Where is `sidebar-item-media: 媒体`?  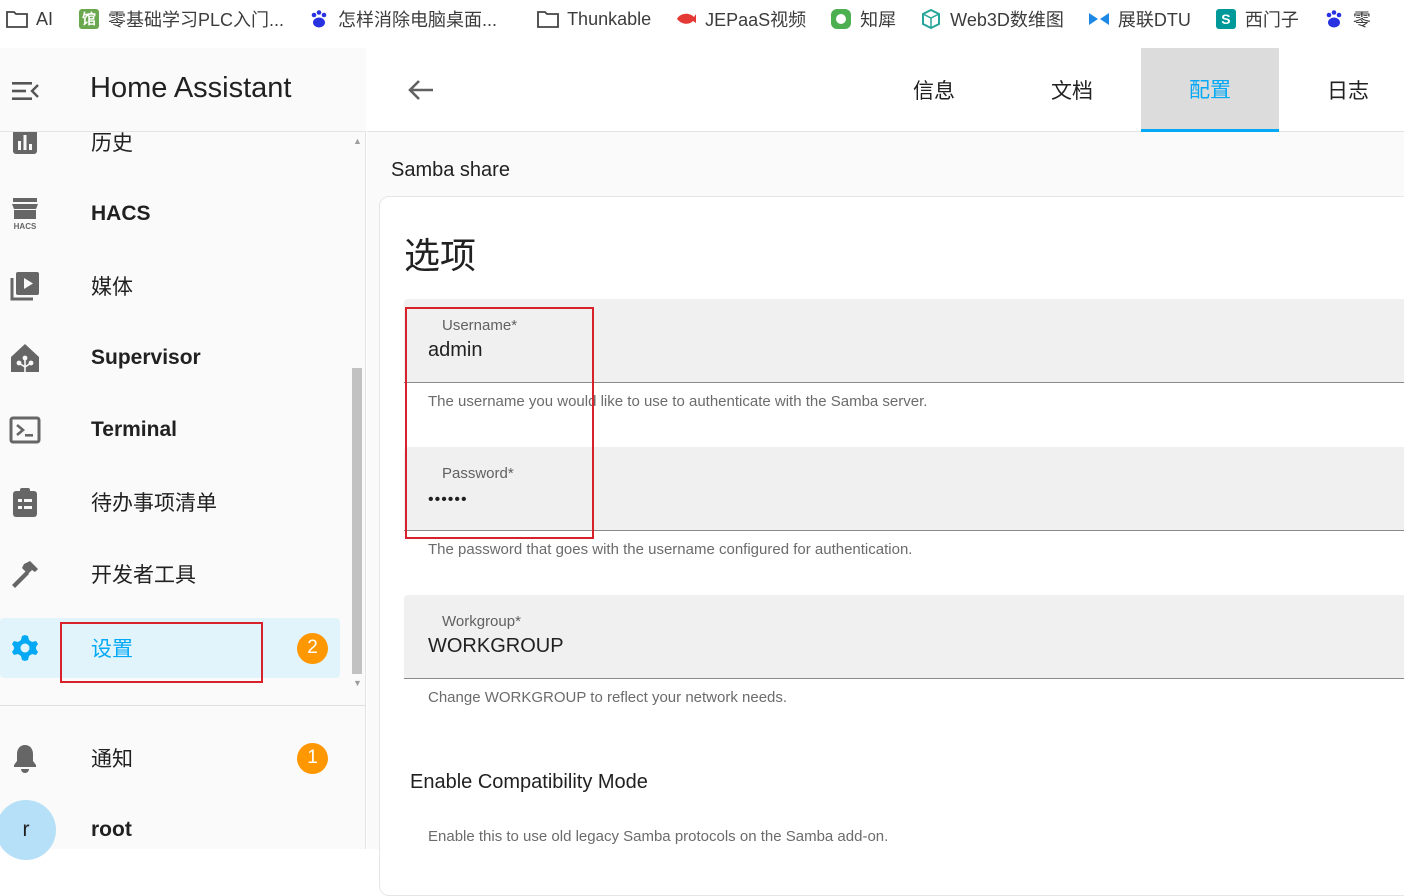 sidebar-item-media: 媒体 is located at coordinates (170, 286).